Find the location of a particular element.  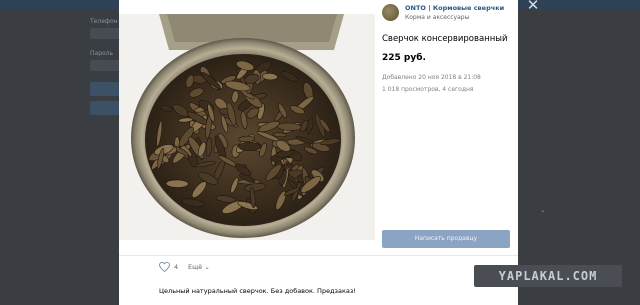

product-price: 225 руб. is located at coordinates (404, 58).